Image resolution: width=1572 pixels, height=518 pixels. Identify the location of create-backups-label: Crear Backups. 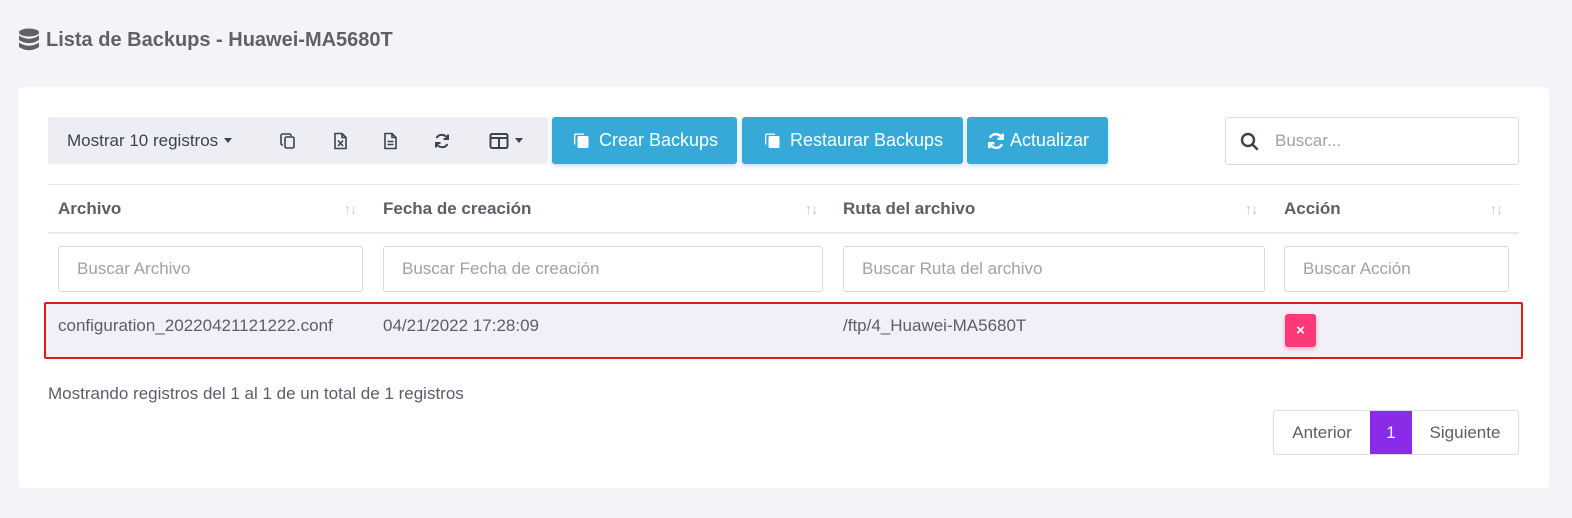
(658, 140).